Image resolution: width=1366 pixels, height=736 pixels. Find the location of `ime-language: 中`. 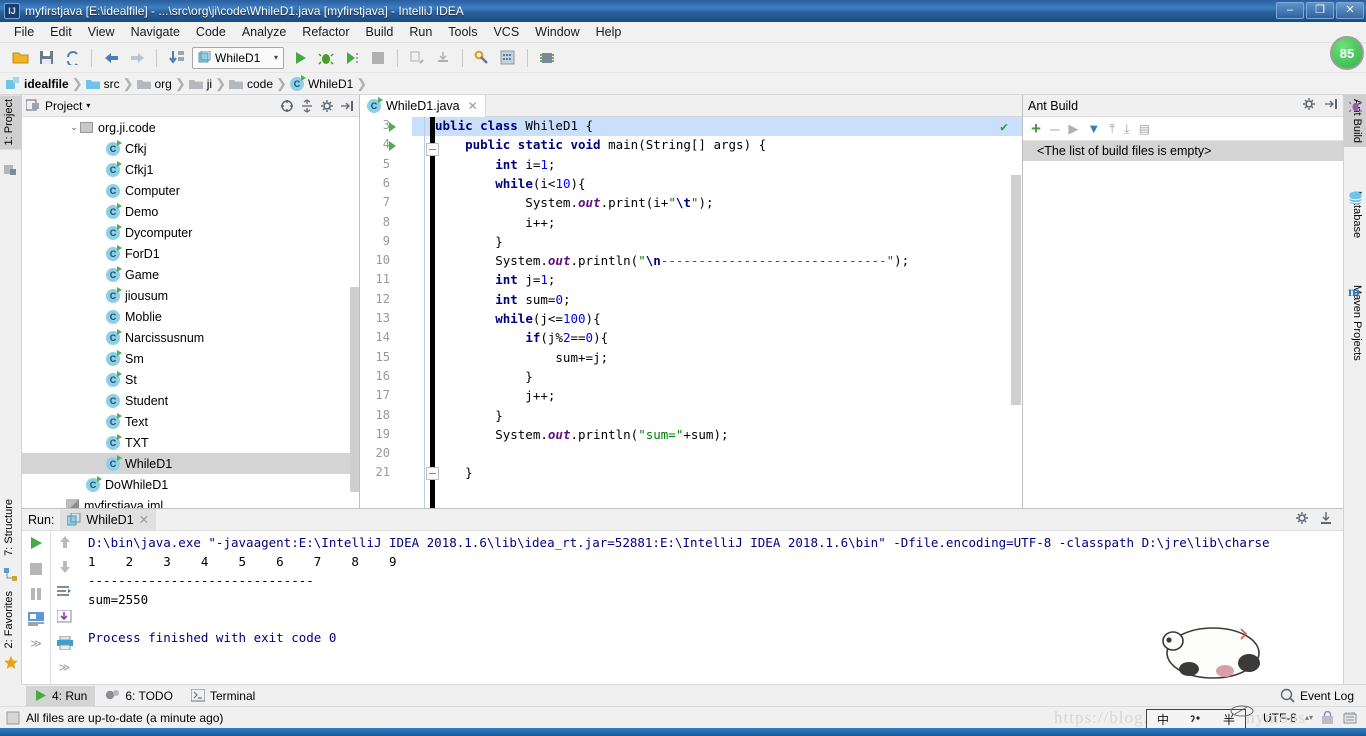

ime-language: 中 is located at coordinates (1163, 719).